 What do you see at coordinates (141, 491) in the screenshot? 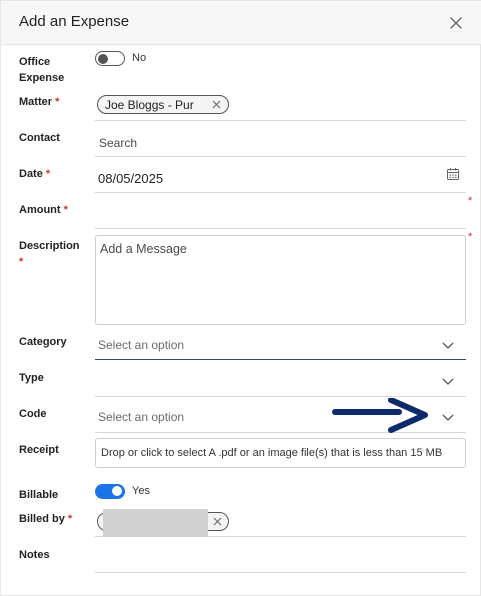
I see `billable-toggle-text: Yes` at bounding box center [141, 491].